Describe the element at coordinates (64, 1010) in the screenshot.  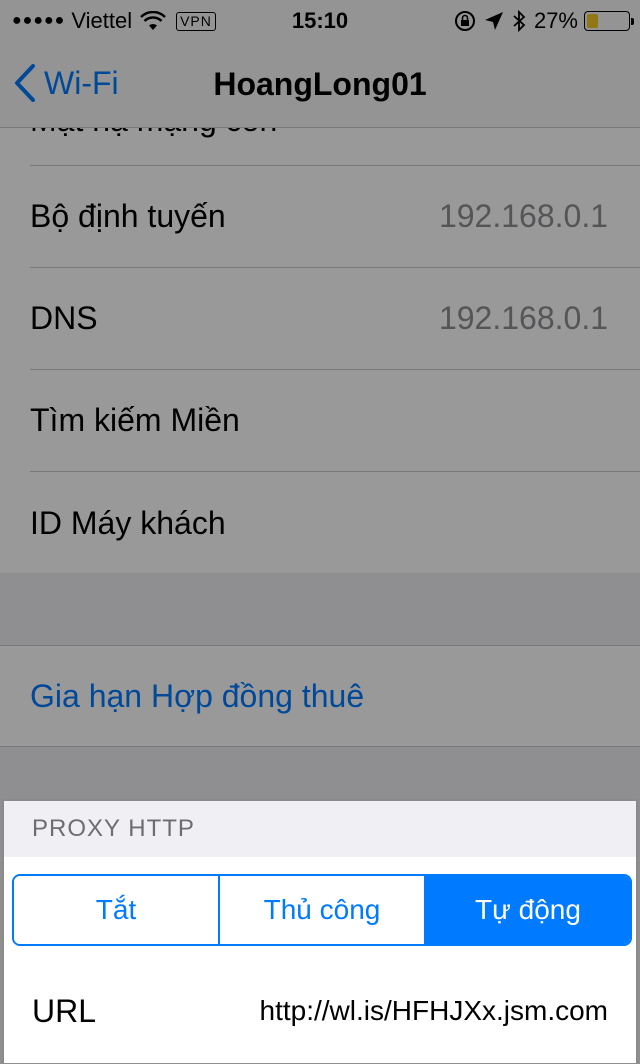
I see `proxy-url-label: URL` at that location.